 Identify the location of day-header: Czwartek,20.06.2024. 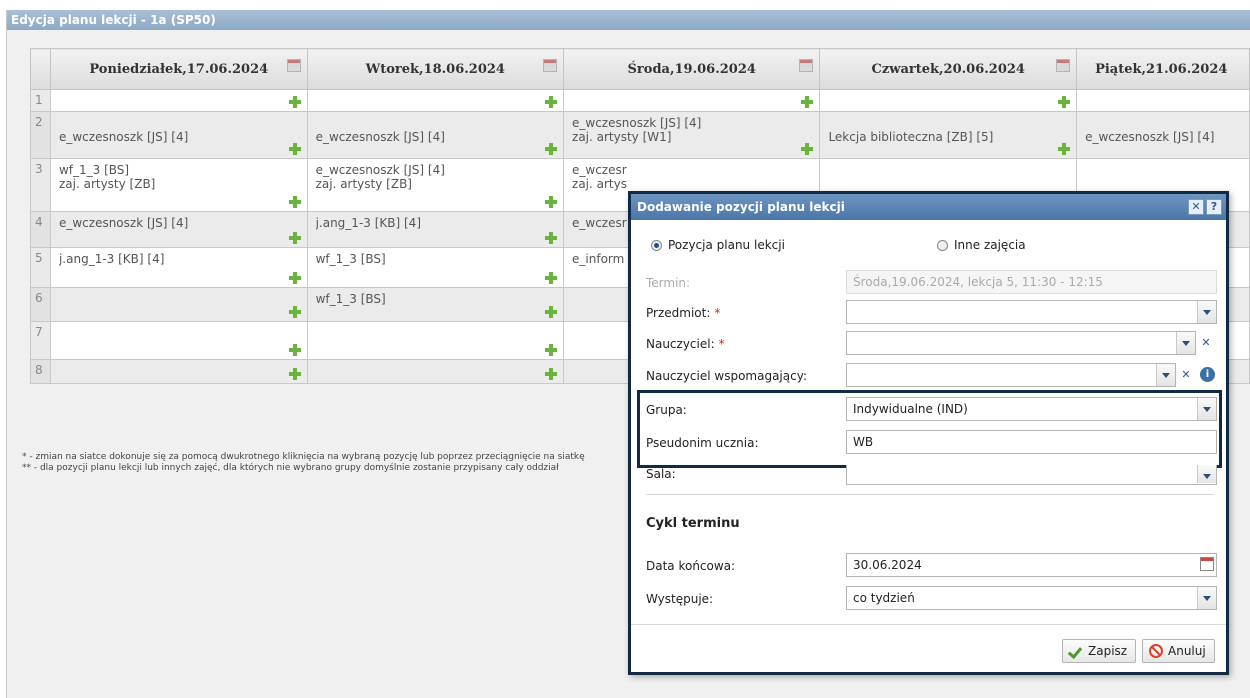
(948, 69).